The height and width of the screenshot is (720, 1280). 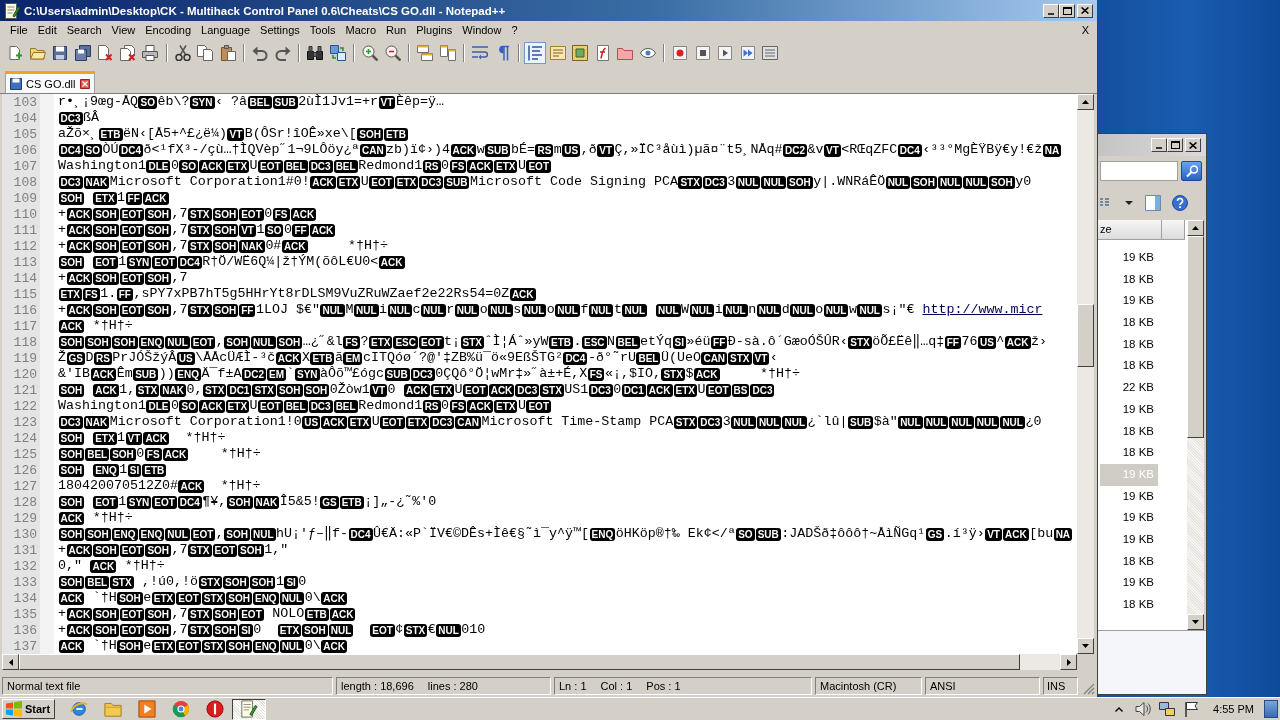 What do you see at coordinates (1233, 709) in the screenshot?
I see `clock: 4:55 PM` at bounding box center [1233, 709].